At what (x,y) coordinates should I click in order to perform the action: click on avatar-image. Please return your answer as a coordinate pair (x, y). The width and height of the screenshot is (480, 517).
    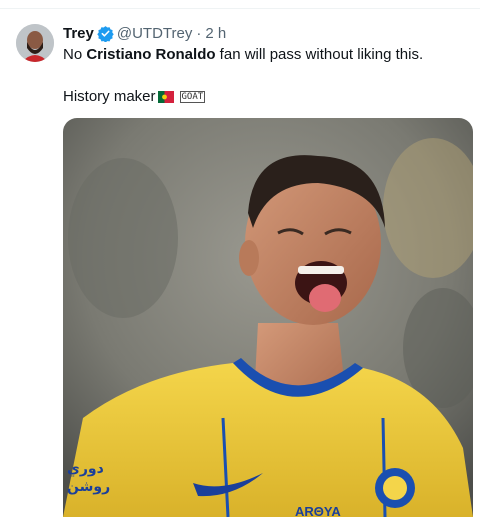
    Looking at the image, I should click on (35, 43).